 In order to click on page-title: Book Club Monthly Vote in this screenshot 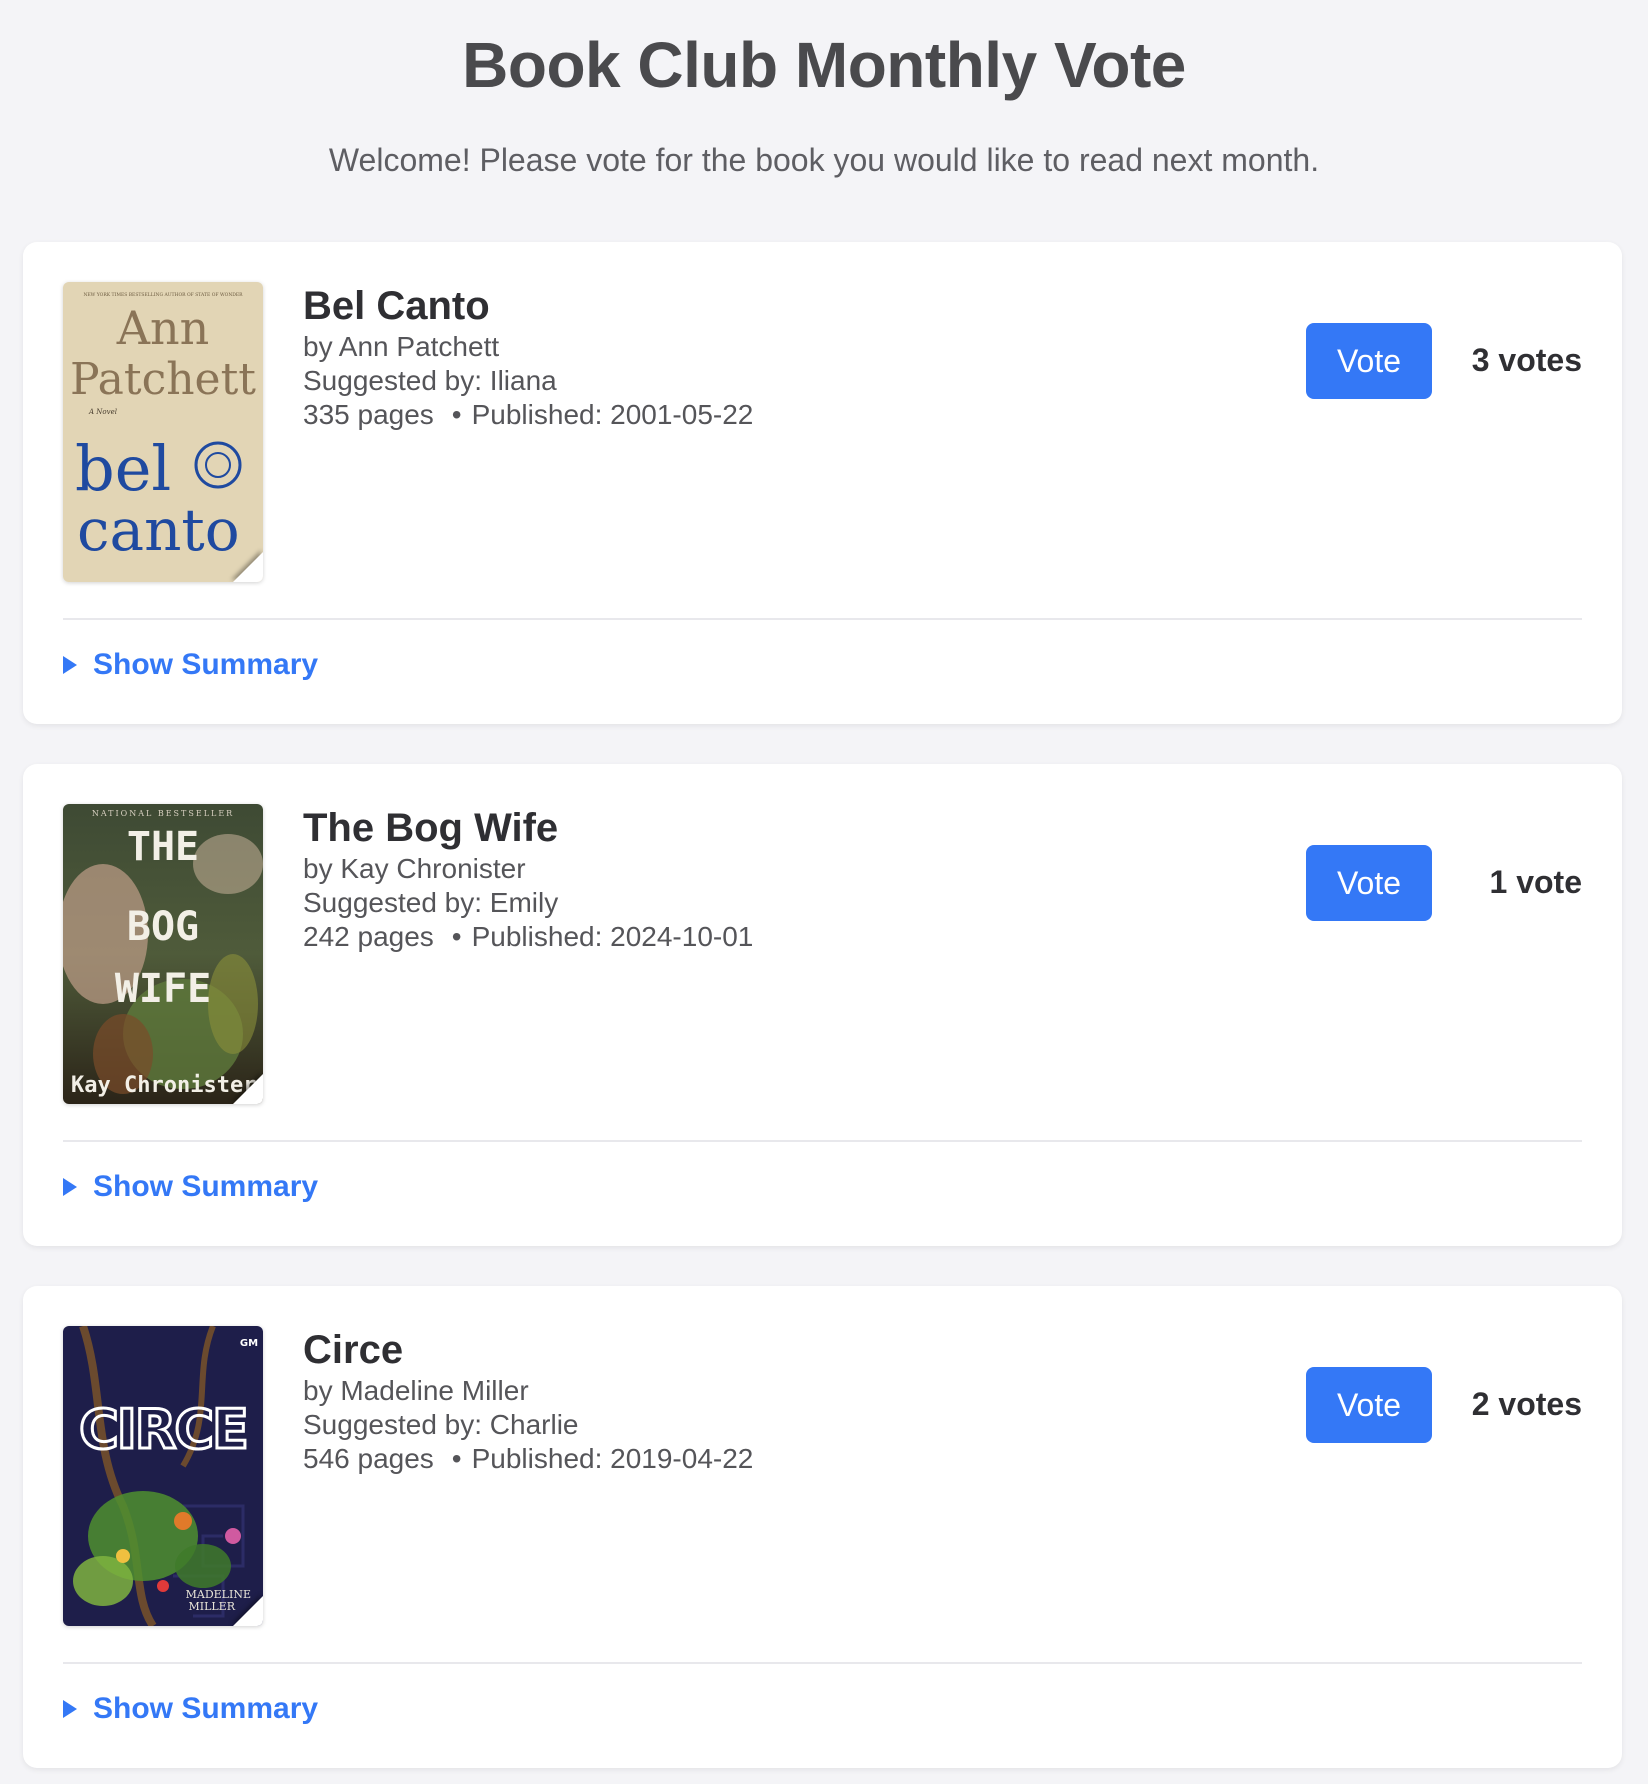, I will do `click(824, 65)`.